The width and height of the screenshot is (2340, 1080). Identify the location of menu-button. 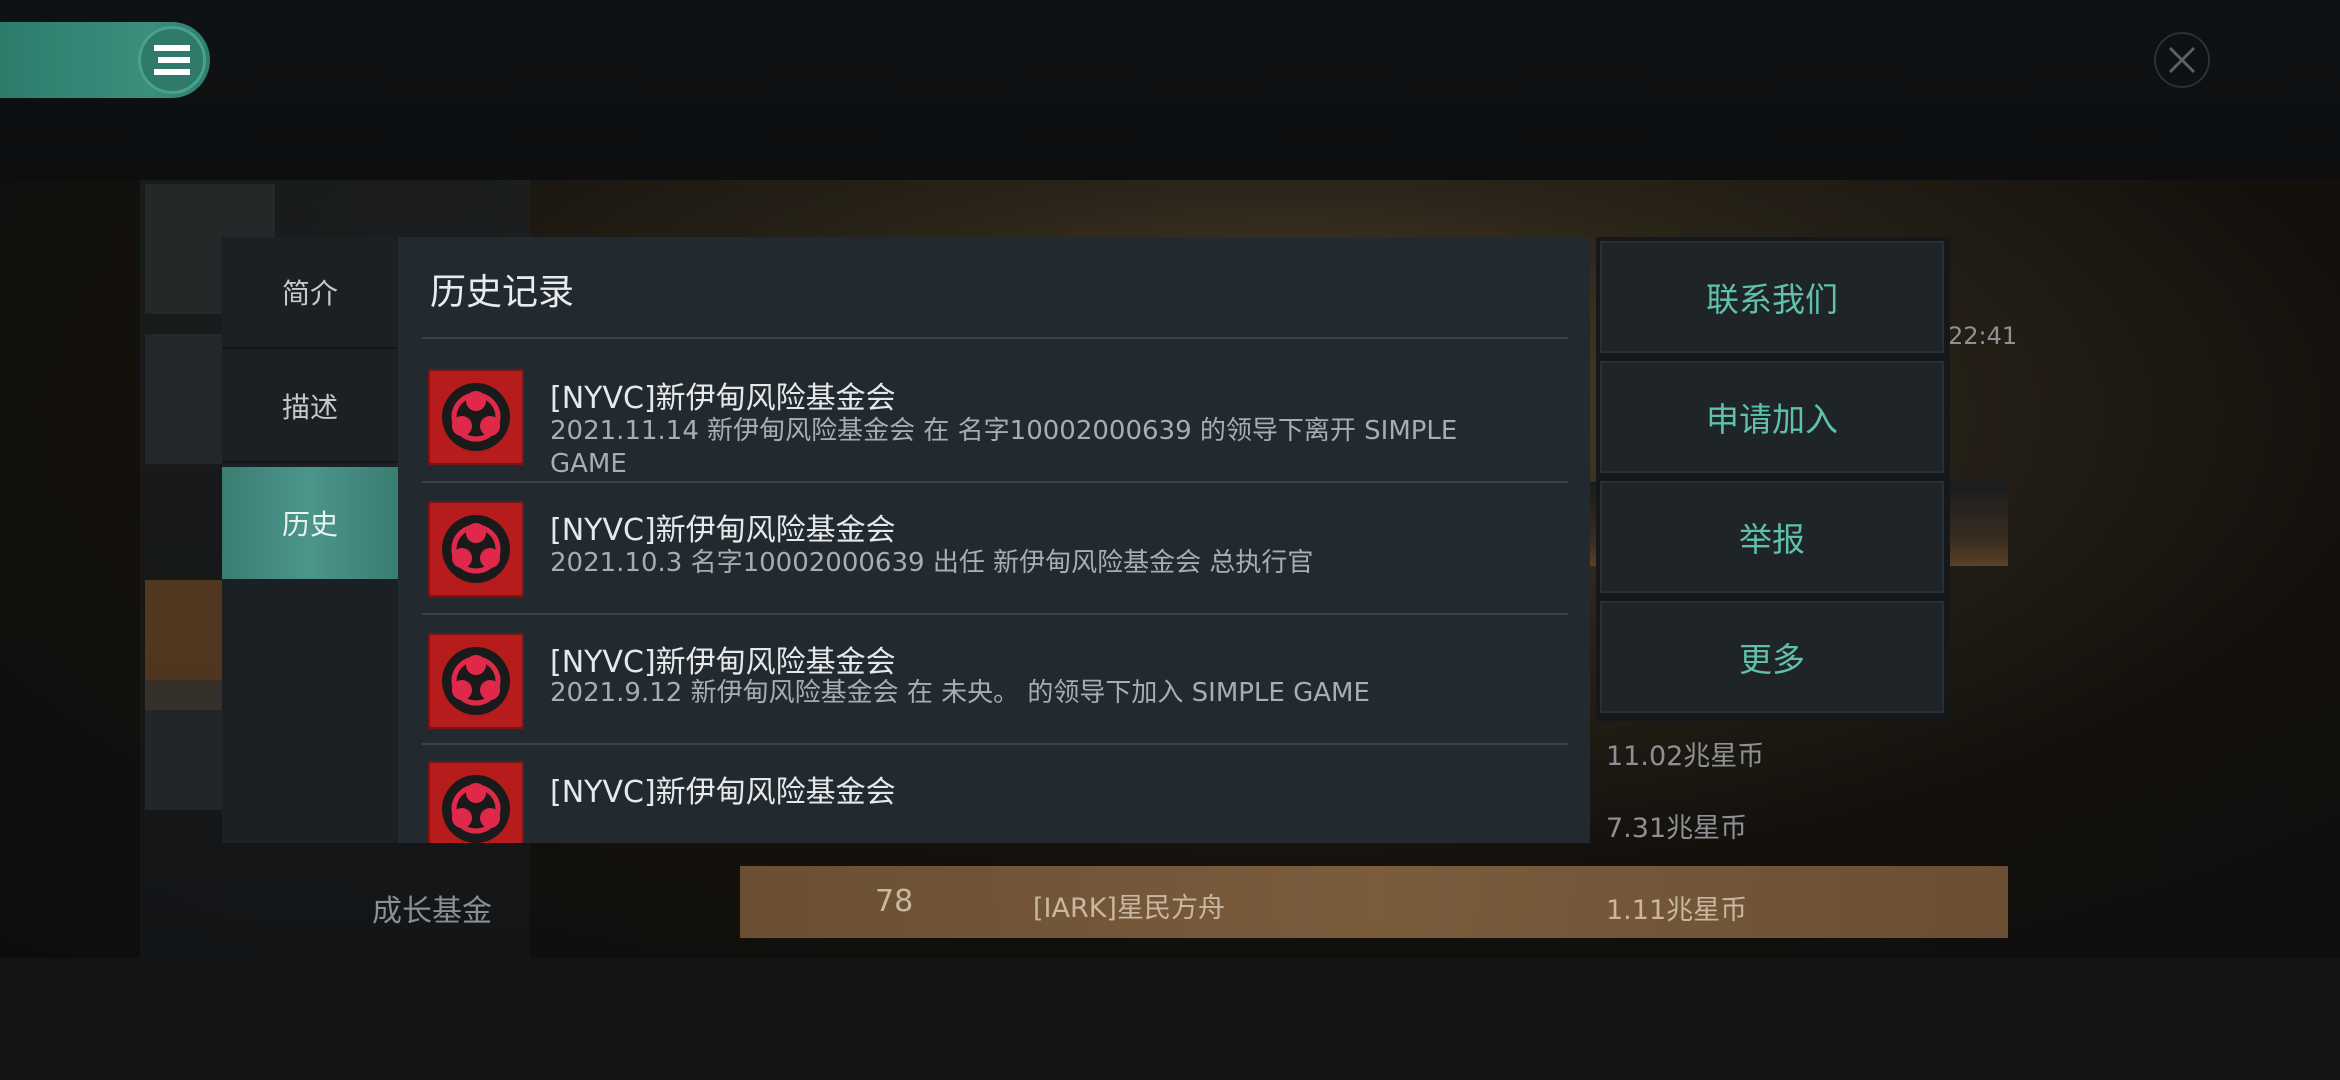
(172, 60).